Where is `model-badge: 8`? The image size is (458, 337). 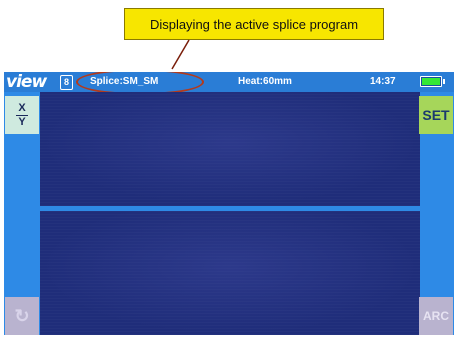
model-badge: 8 is located at coordinates (66, 82).